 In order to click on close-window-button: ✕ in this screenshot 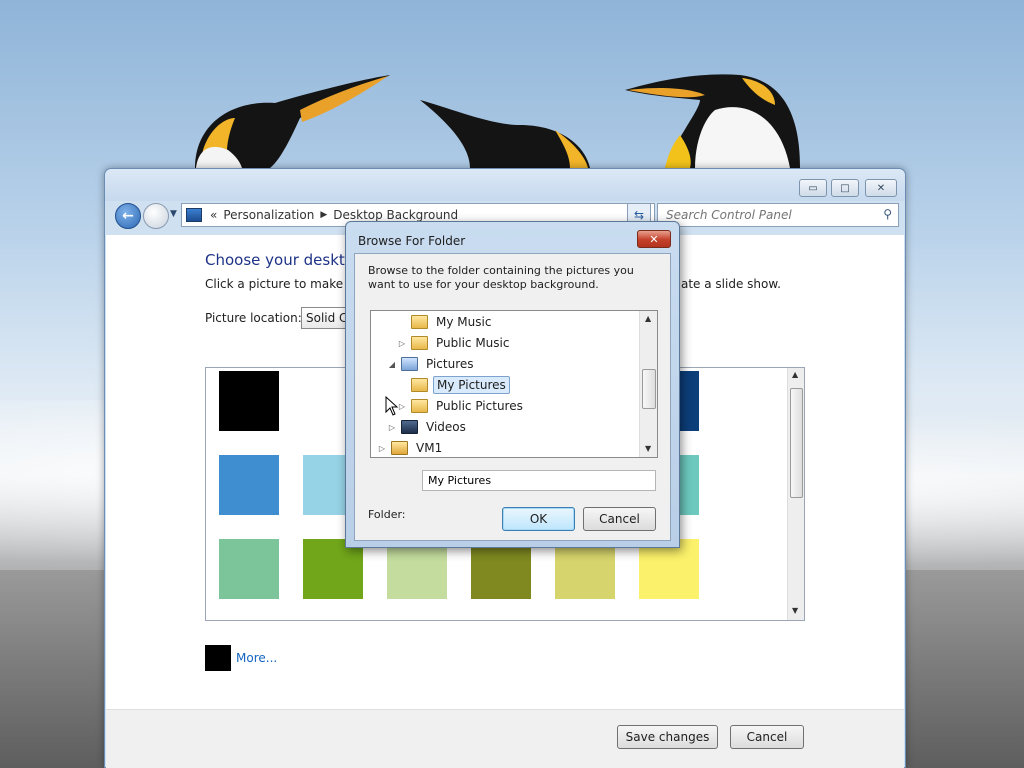, I will do `click(881, 188)`.